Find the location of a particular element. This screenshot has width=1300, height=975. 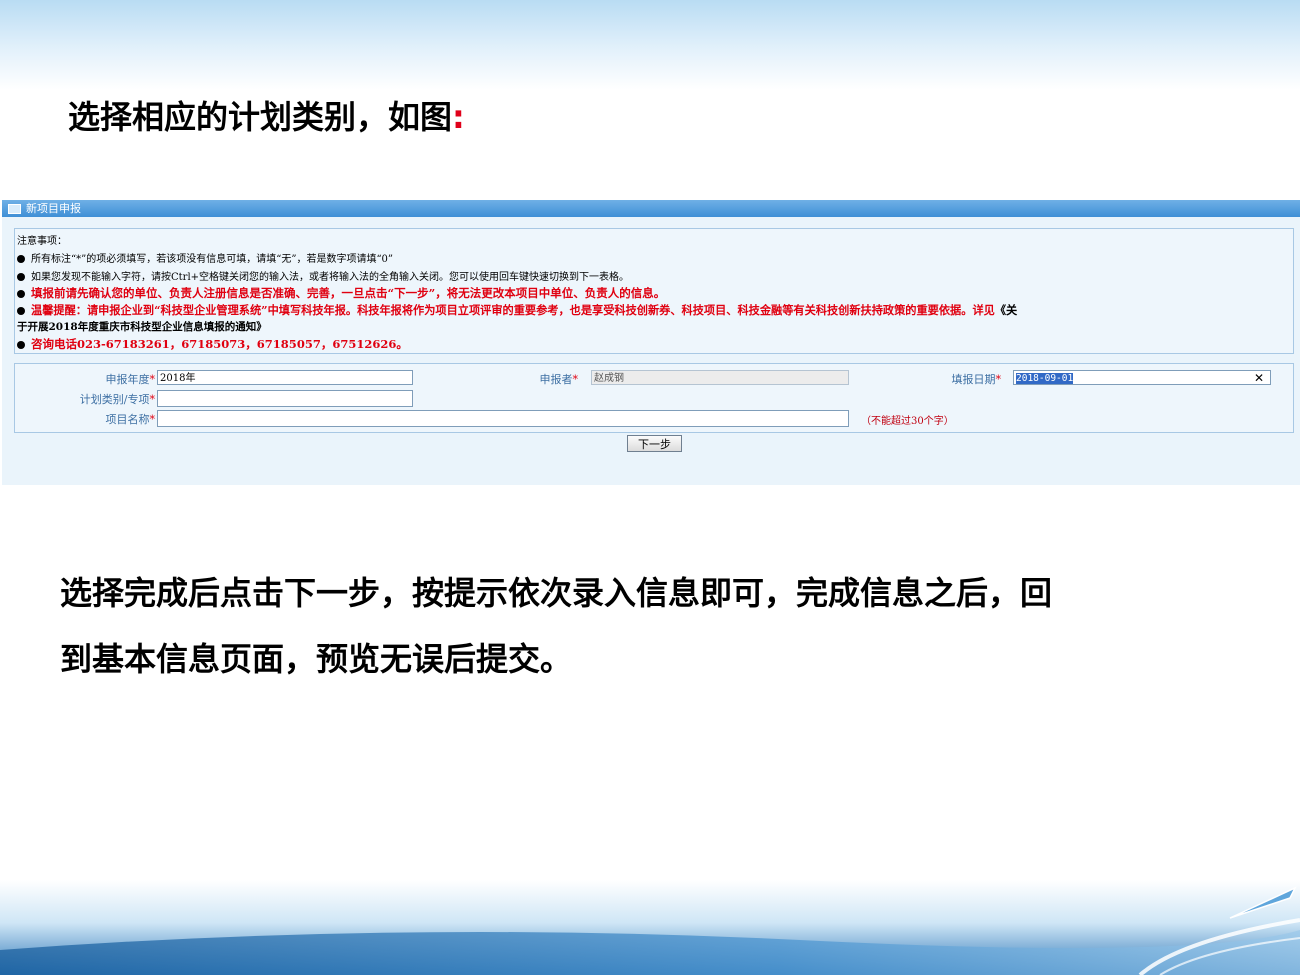

top-gradient-band is located at coordinates (650, 45).